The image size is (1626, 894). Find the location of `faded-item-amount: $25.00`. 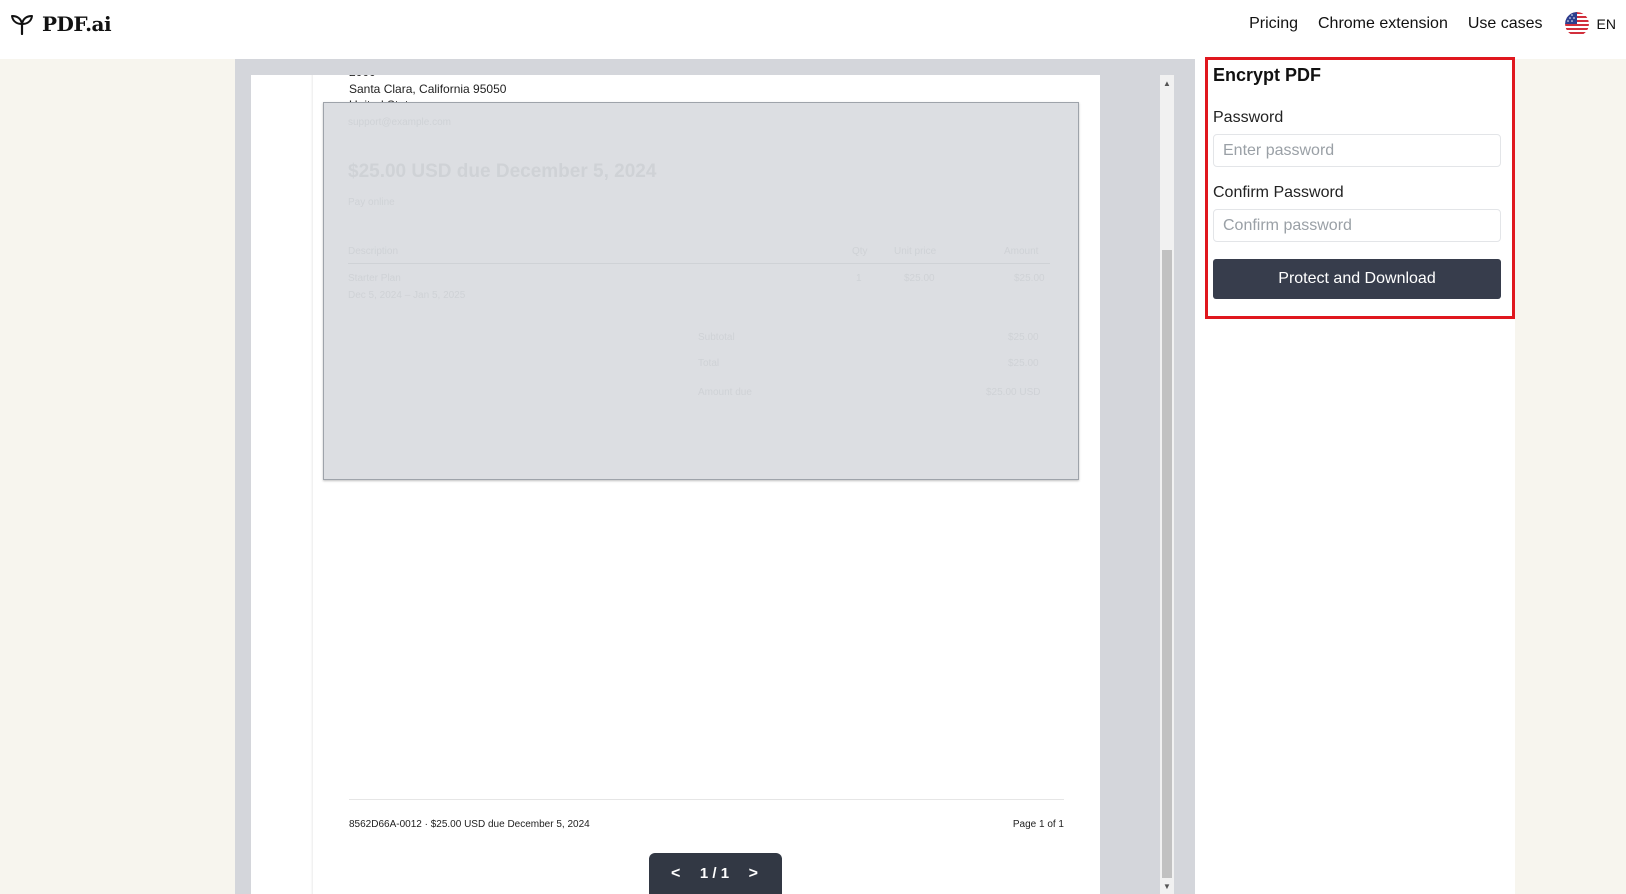

faded-item-amount: $25.00 is located at coordinates (1029, 278).